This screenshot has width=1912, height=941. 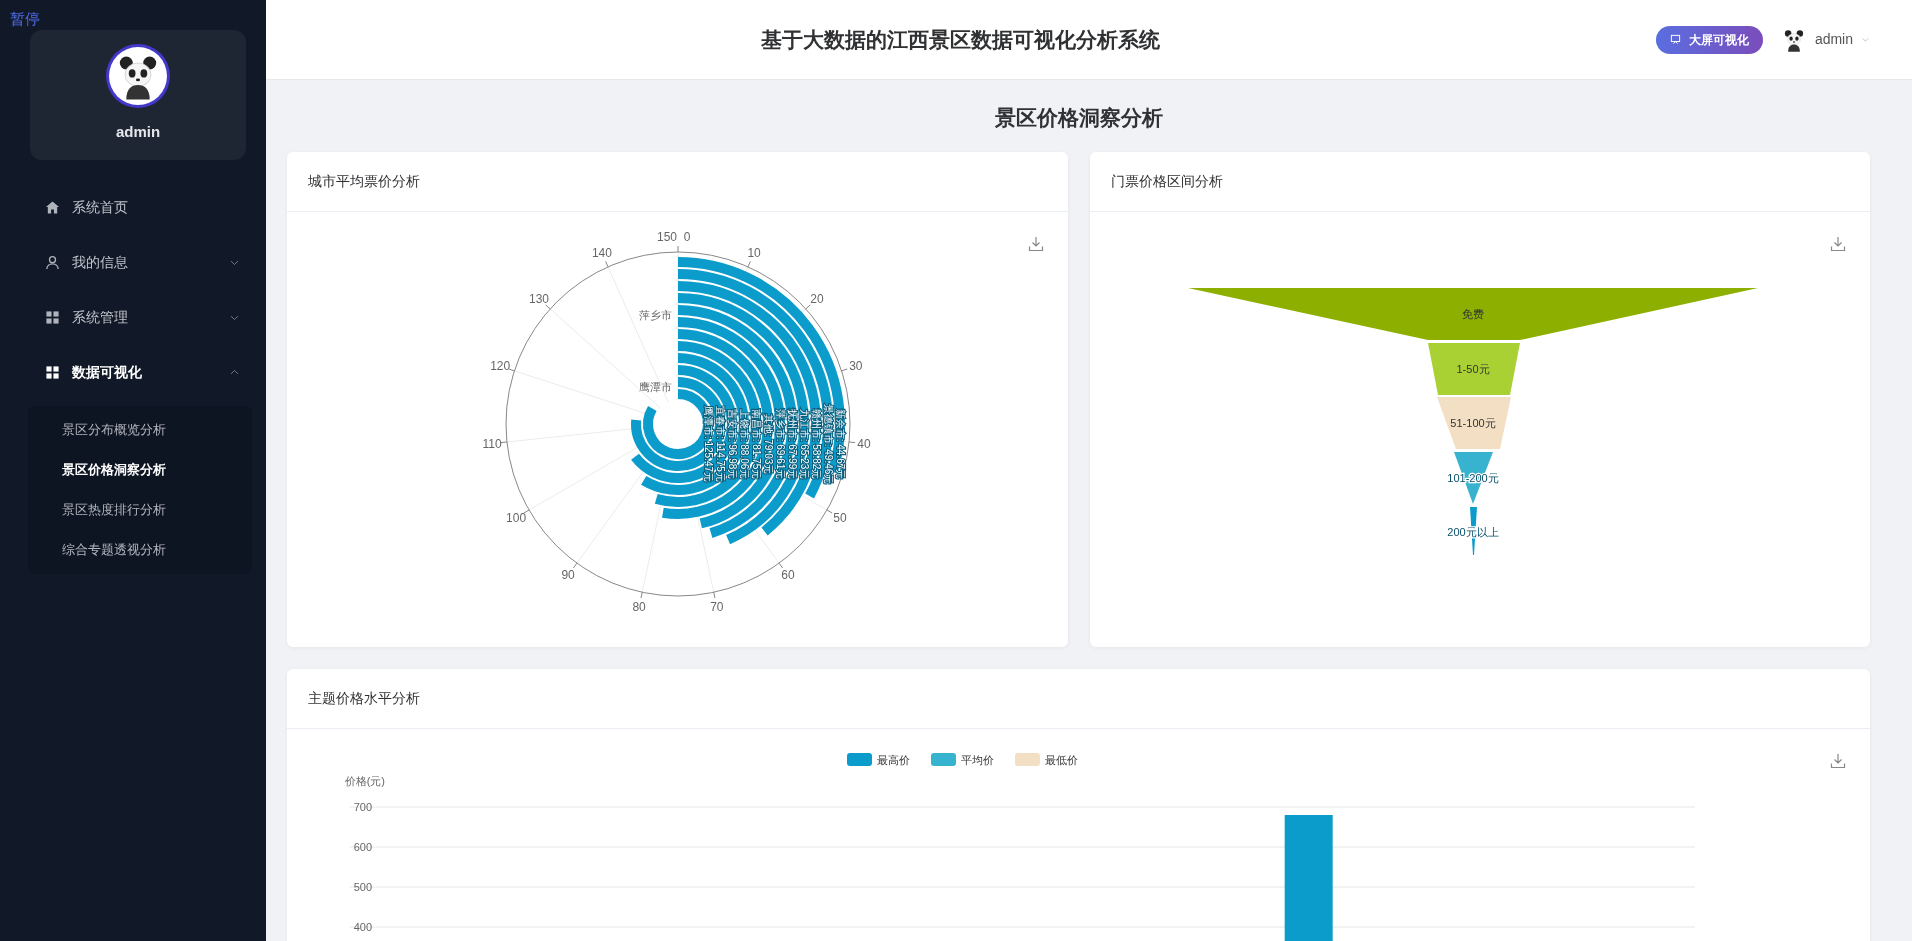 I want to click on card-title: 门票价格区间分析, so click(x=1167, y=181).